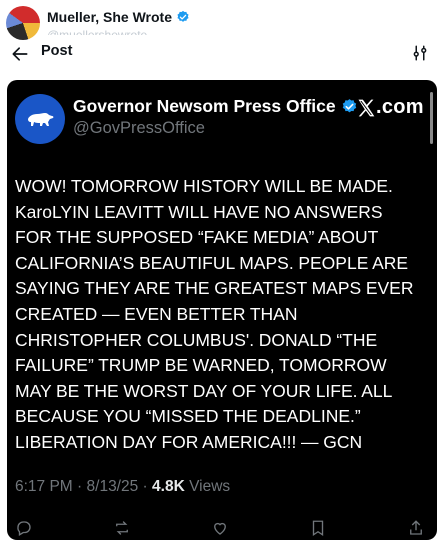 The height and width of the screenshot is (540, 442). I want to click on reply-button, so click(24, 528).